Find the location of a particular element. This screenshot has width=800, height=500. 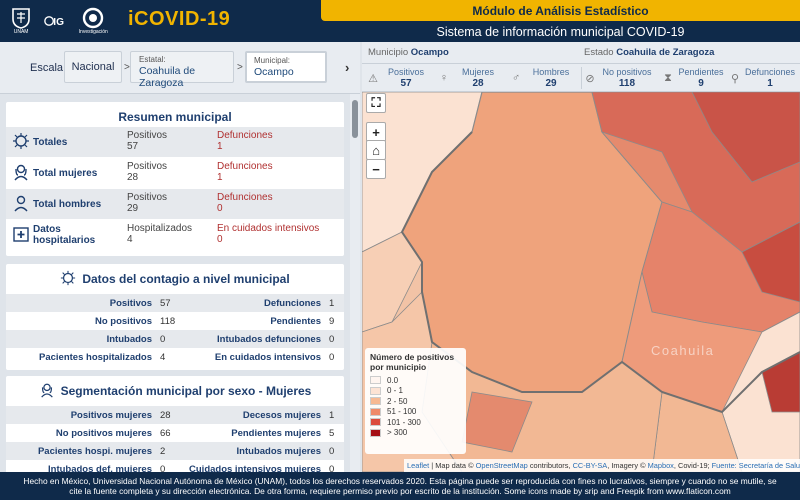

municipio-label: Municipio is located at coordinates (388, 52).